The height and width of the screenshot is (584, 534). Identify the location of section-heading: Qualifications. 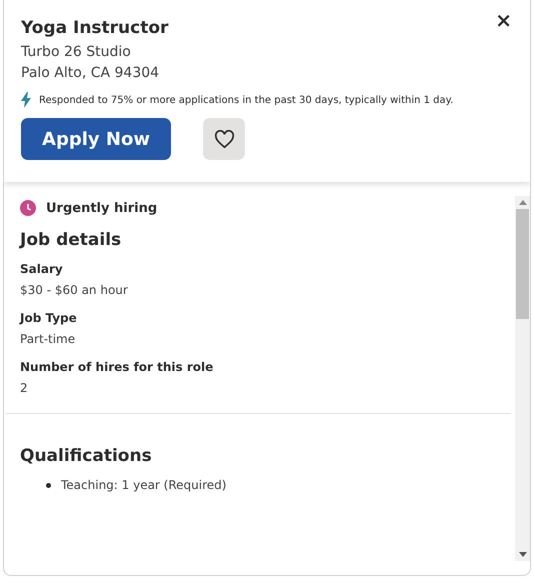
(86, 456).